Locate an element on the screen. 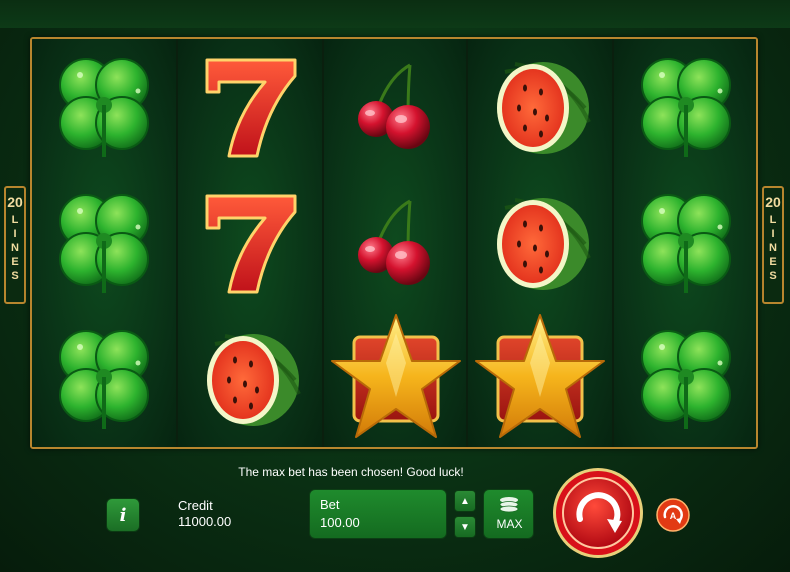 This screenshot has height=572, width=790. autoplay-button: A is located at coordinates (673, 515).